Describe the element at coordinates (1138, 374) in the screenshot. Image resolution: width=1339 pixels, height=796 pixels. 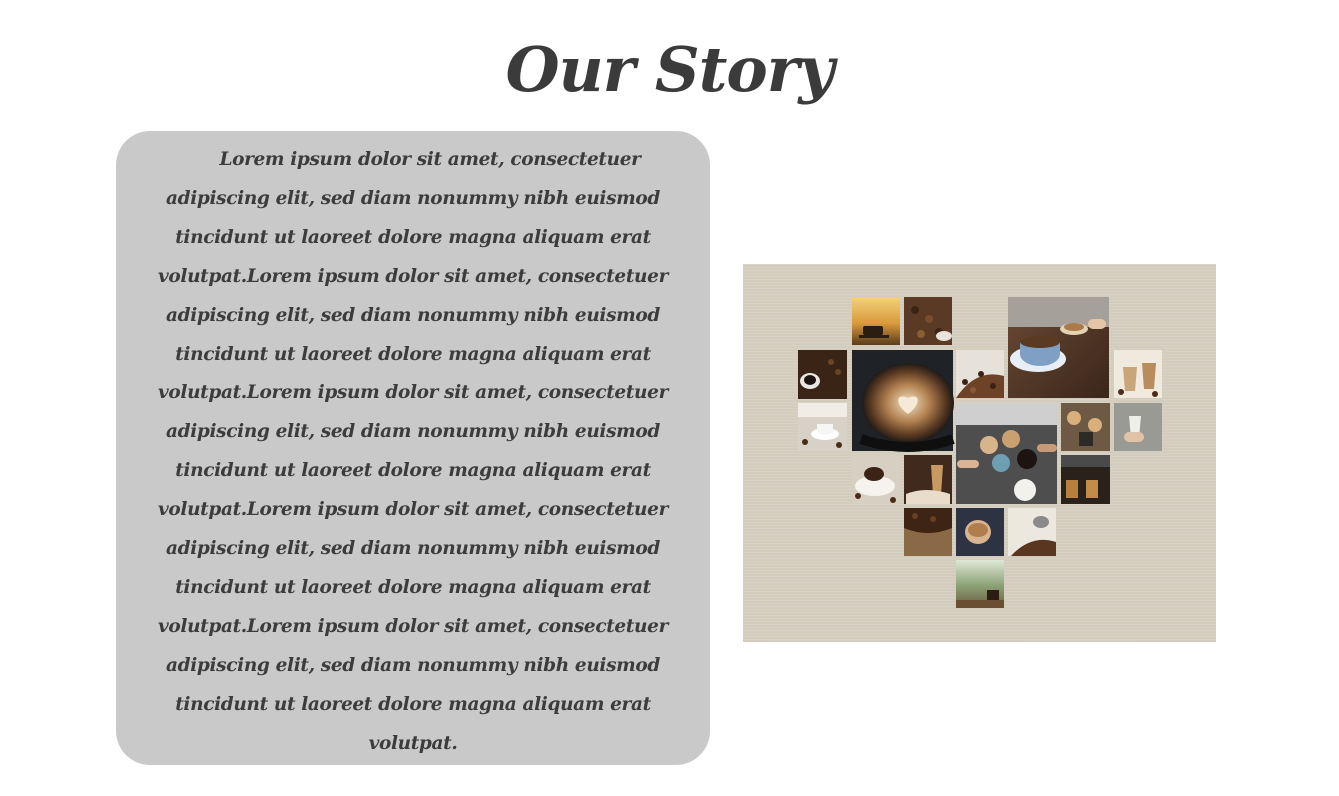
I see `photo-takeaway-cups` at that location.